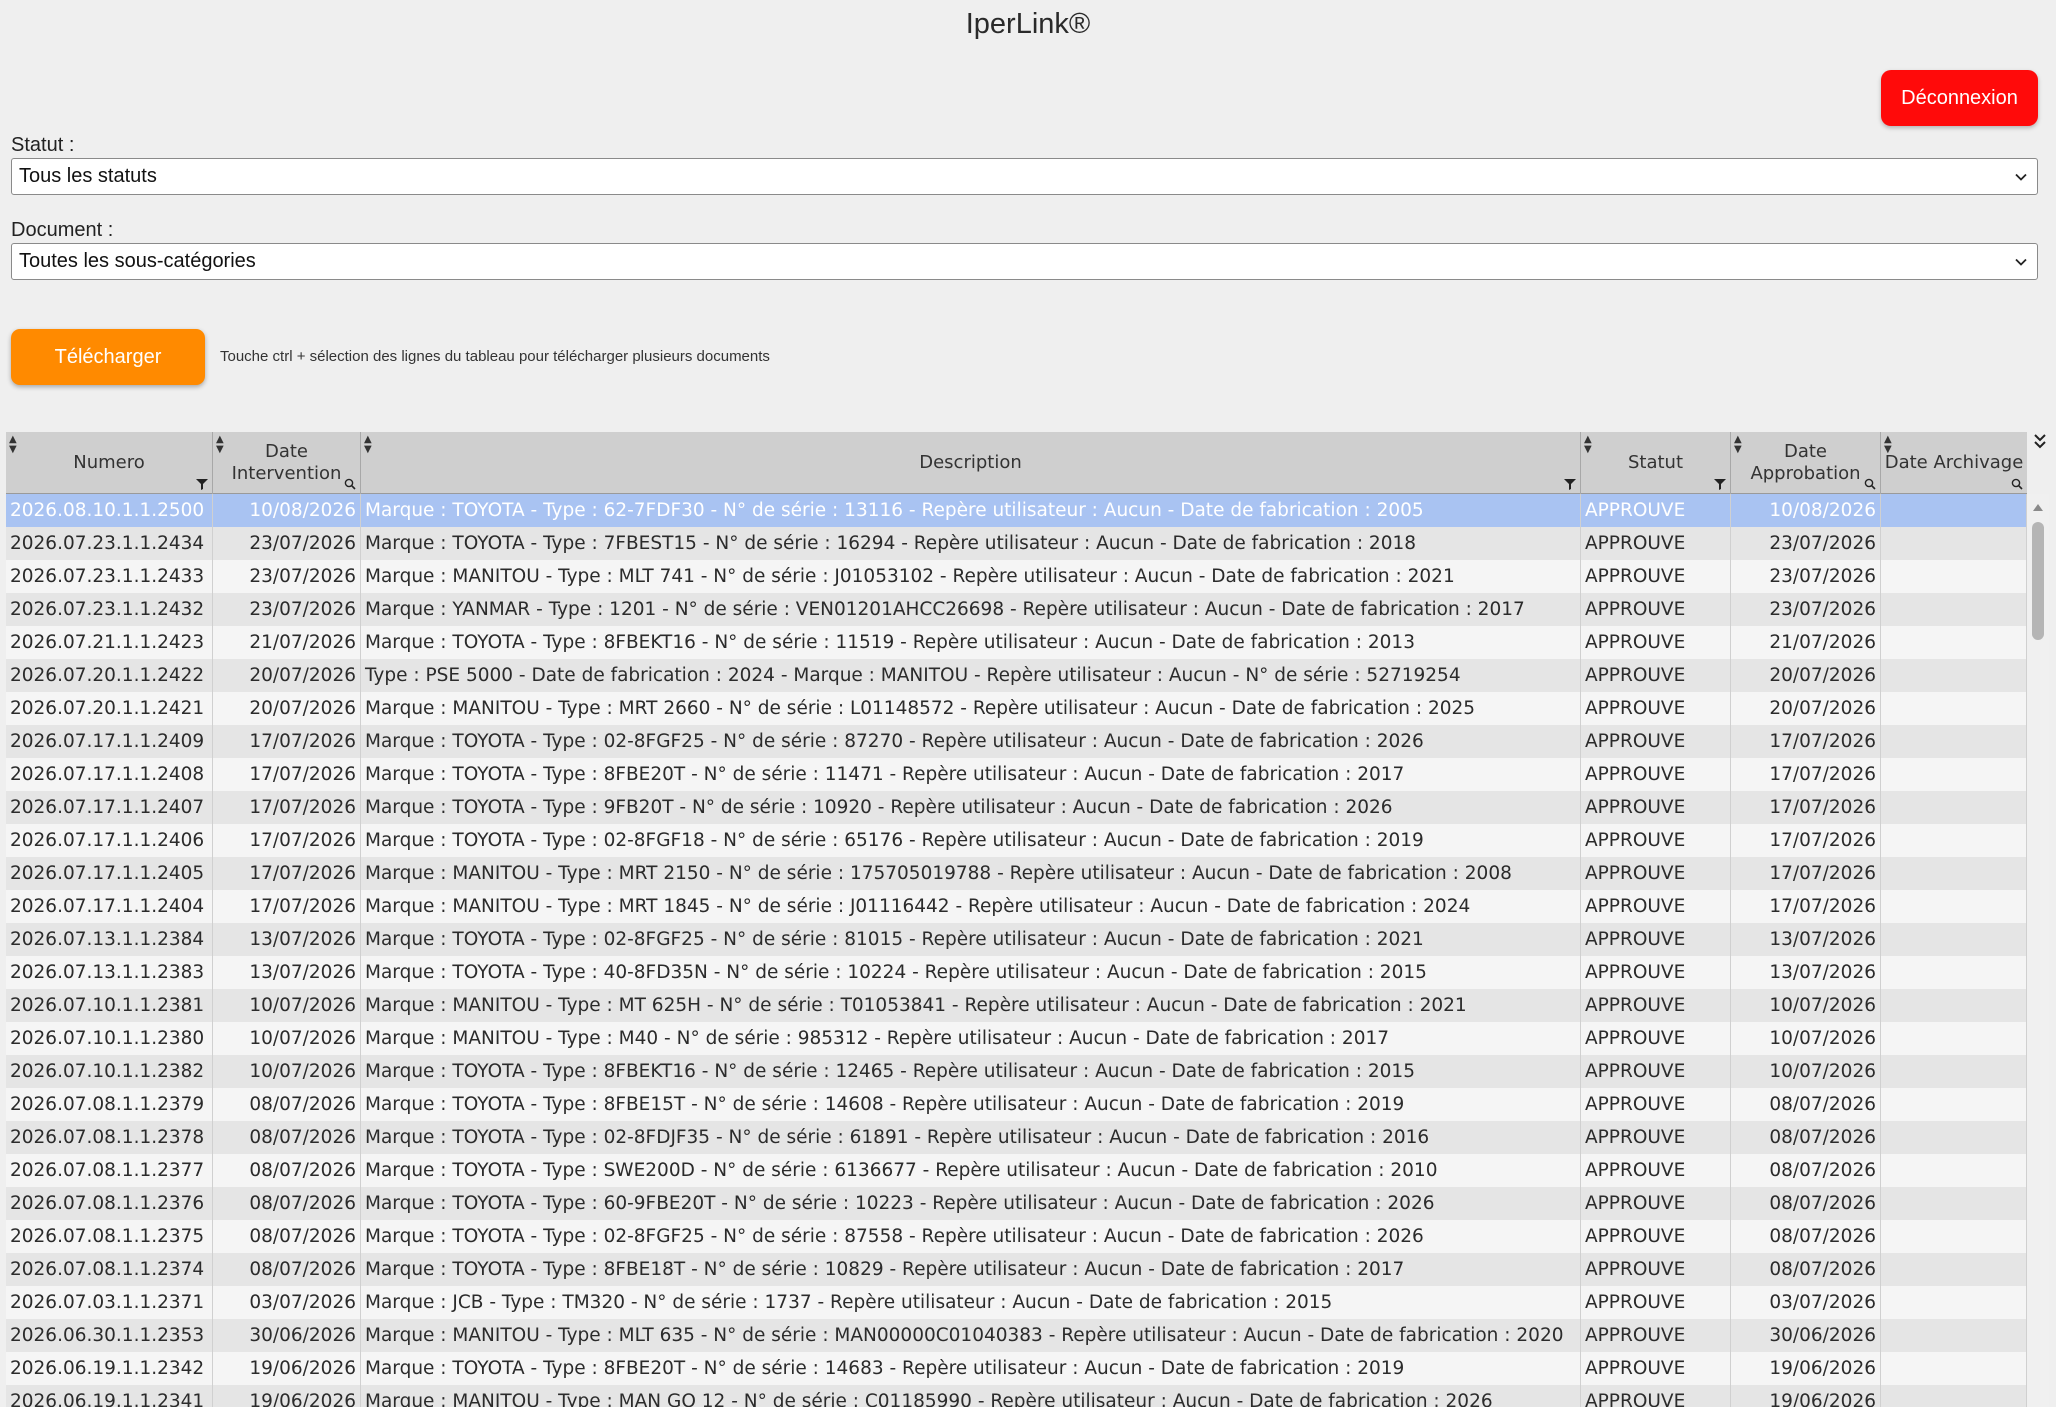 This screenshot has height=1407, width=2056. What do you see at coordinates (287, 840) in the screenshot?
I see `table-cell-di: 17/07/2026` at bounding box center [287, 840].